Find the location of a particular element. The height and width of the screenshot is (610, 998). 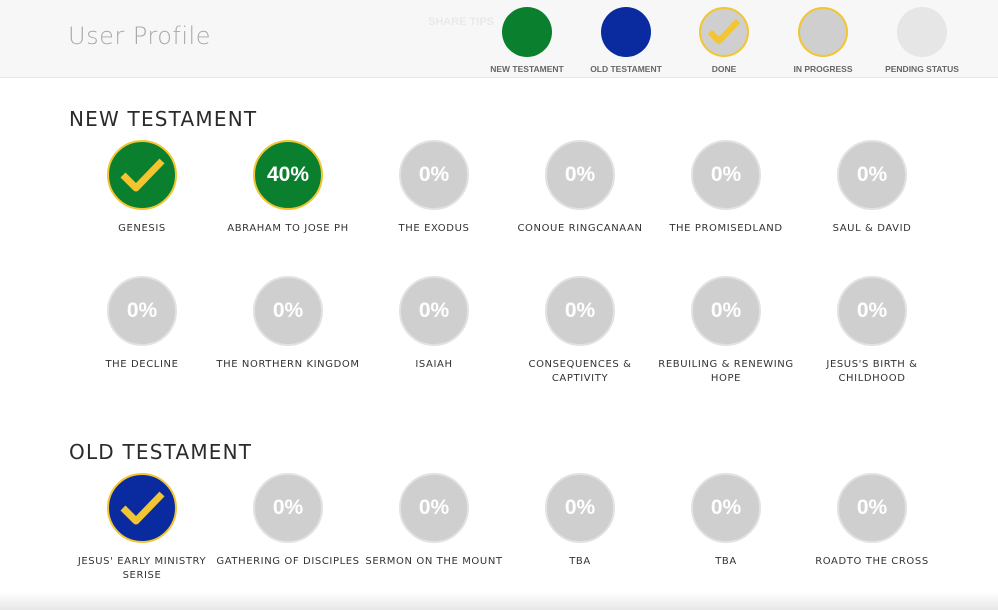

lesson-item: 0% JESUS'S BIRTH & CHILDHOOD is located at coordinates (872, 331).